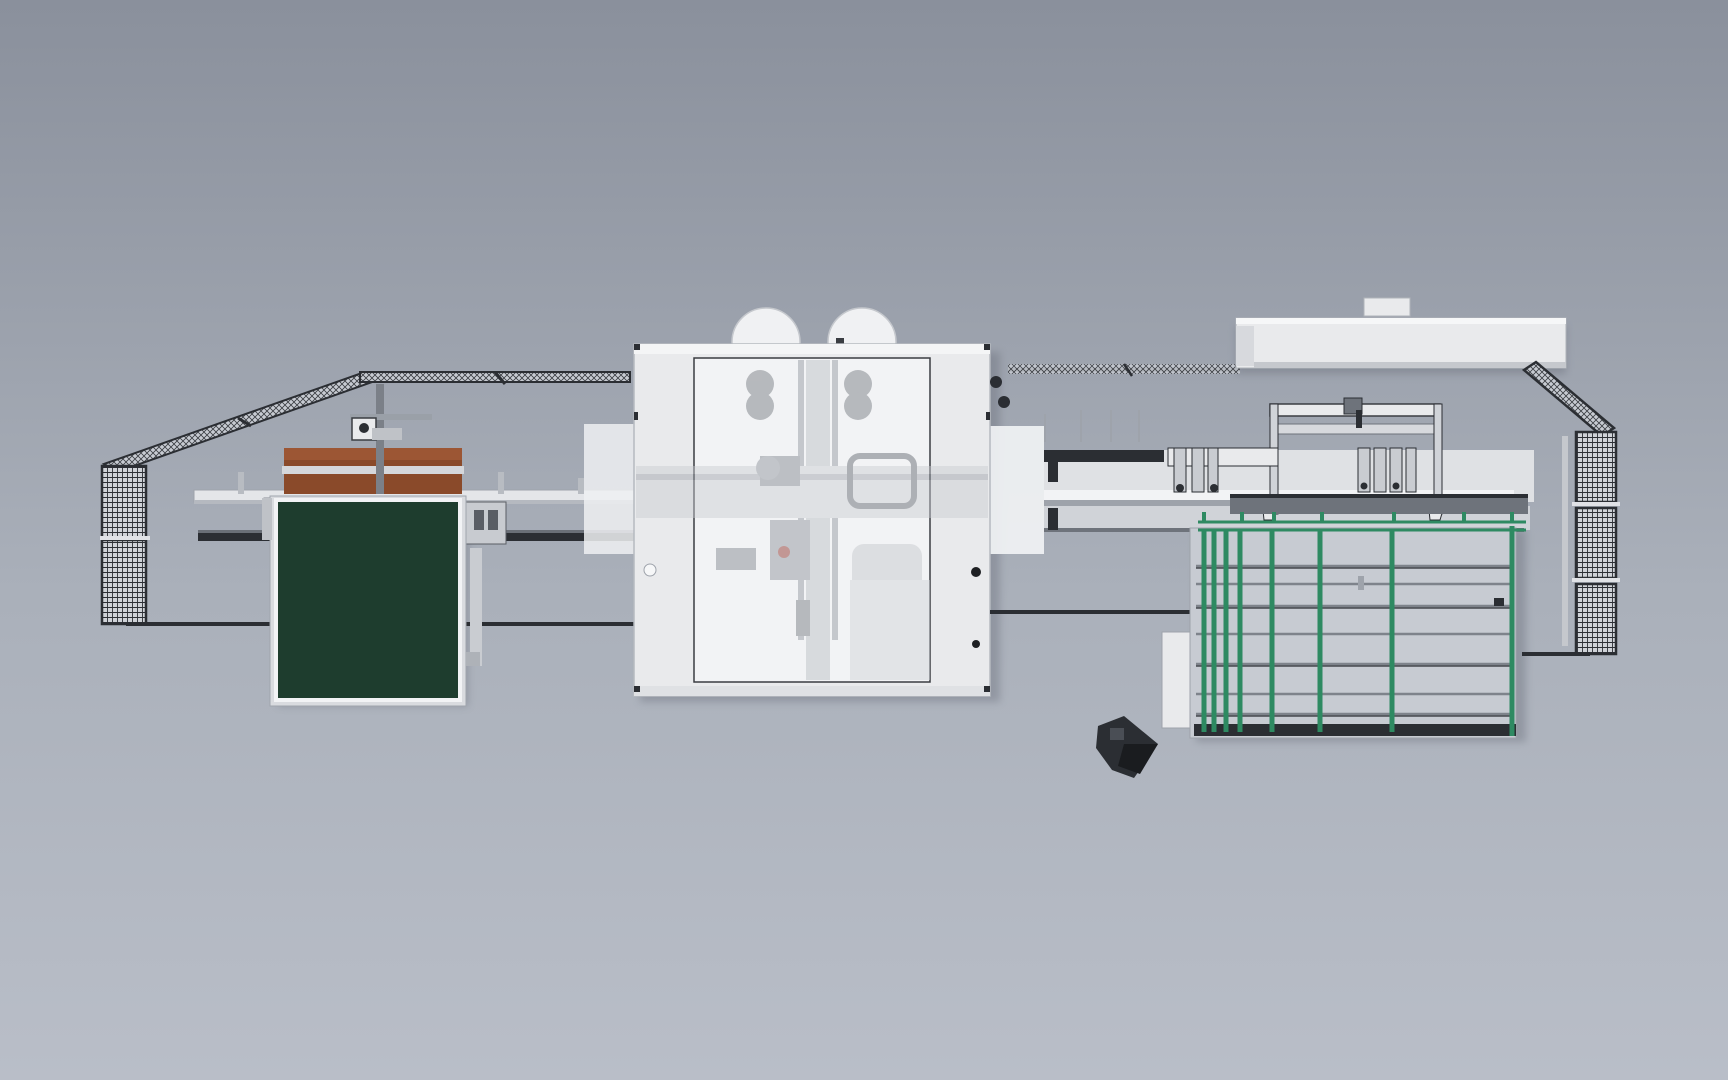  Describe the element at coordinates (814, 502) in the screenshot. I see `central-processing-cabin` at that location.